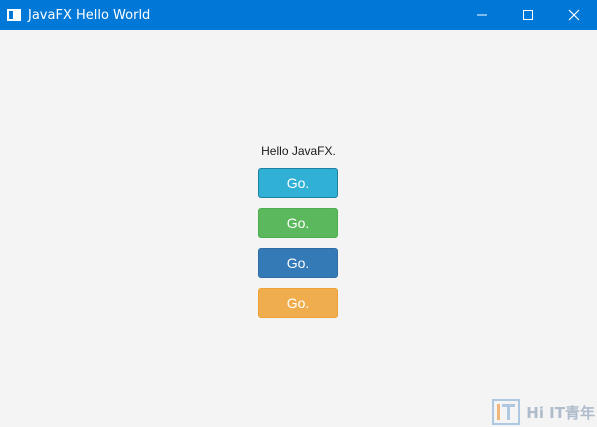 Image resolution: width=597 pixels, height=427 pixels. What do you see at coordinates (298, 263) in the screenshot?
I see `go-button-primary: Go.` at bounding box center [298, 263].